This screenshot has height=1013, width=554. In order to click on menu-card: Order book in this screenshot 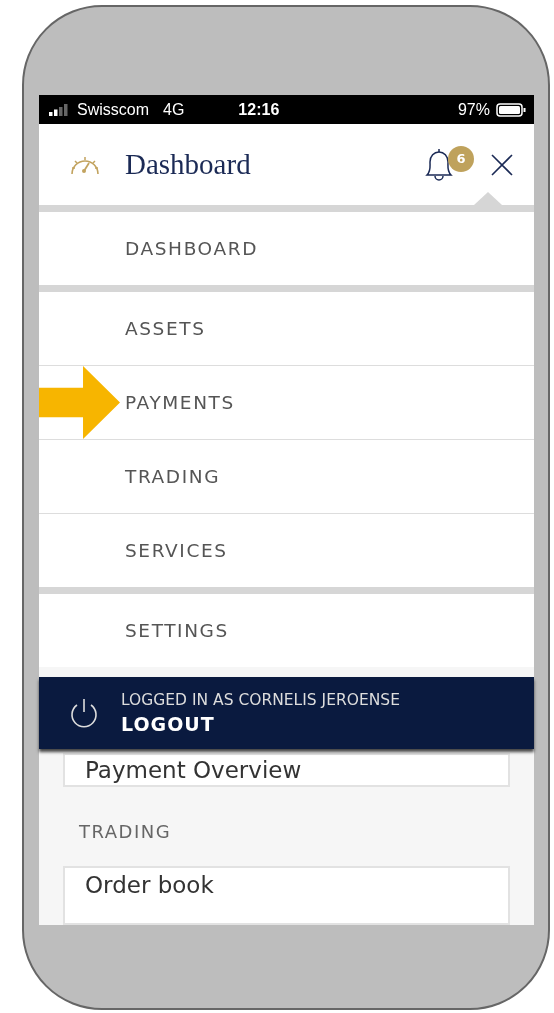, I will do `click(286, 895)`.